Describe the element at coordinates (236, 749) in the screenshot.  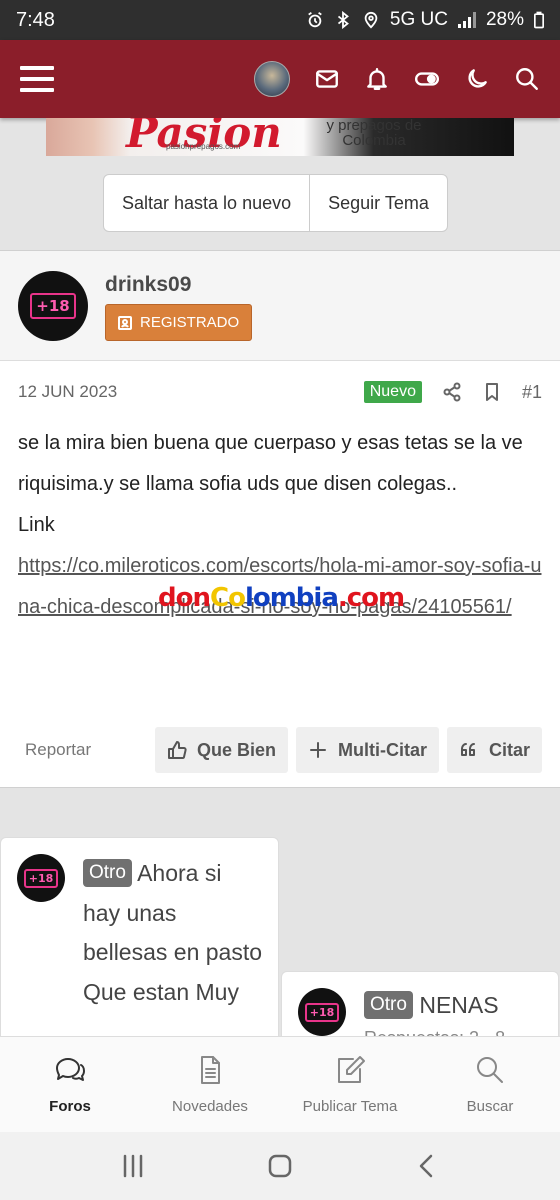
I see `like-label: Que Bien` at that location.